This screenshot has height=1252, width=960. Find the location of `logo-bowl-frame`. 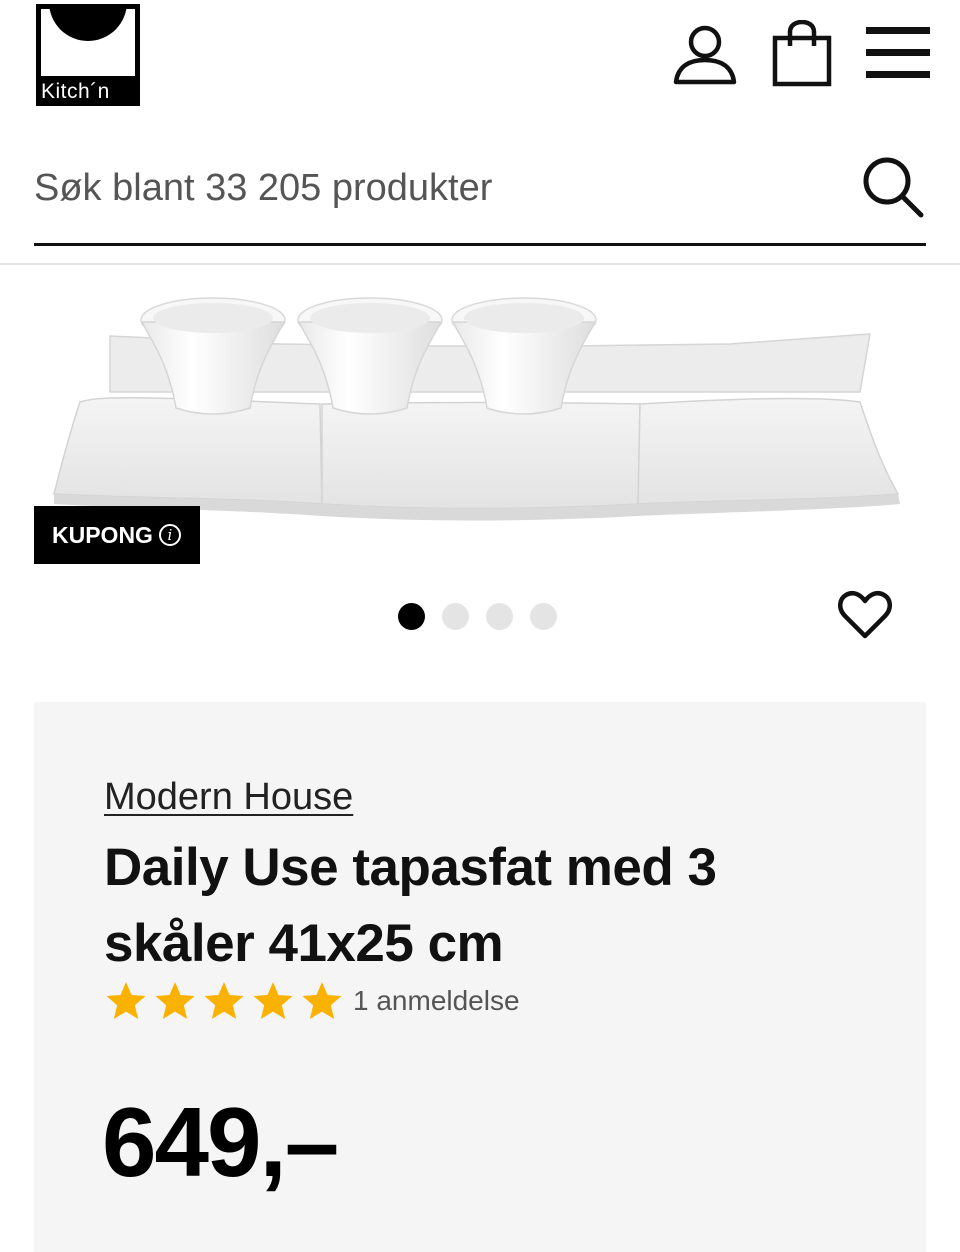

logo-bowl-frame is located at coordinates (88, 42).